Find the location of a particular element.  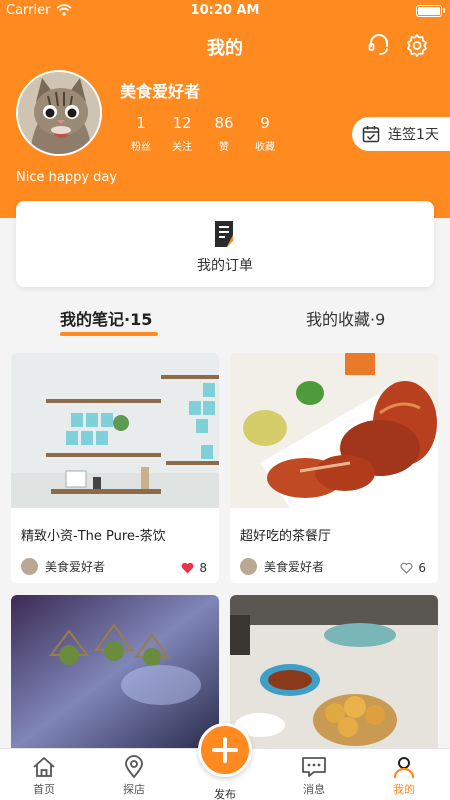

my-orders-label: 我的订单 is located at coordinates (225, 266).